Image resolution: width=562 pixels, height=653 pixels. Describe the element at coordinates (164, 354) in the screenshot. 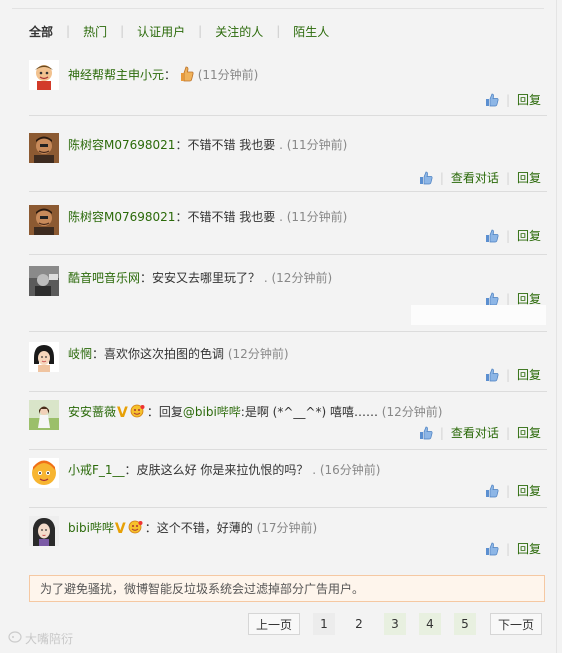

I see `comment-text: 喜欢你这次拍图的色调` at that location.